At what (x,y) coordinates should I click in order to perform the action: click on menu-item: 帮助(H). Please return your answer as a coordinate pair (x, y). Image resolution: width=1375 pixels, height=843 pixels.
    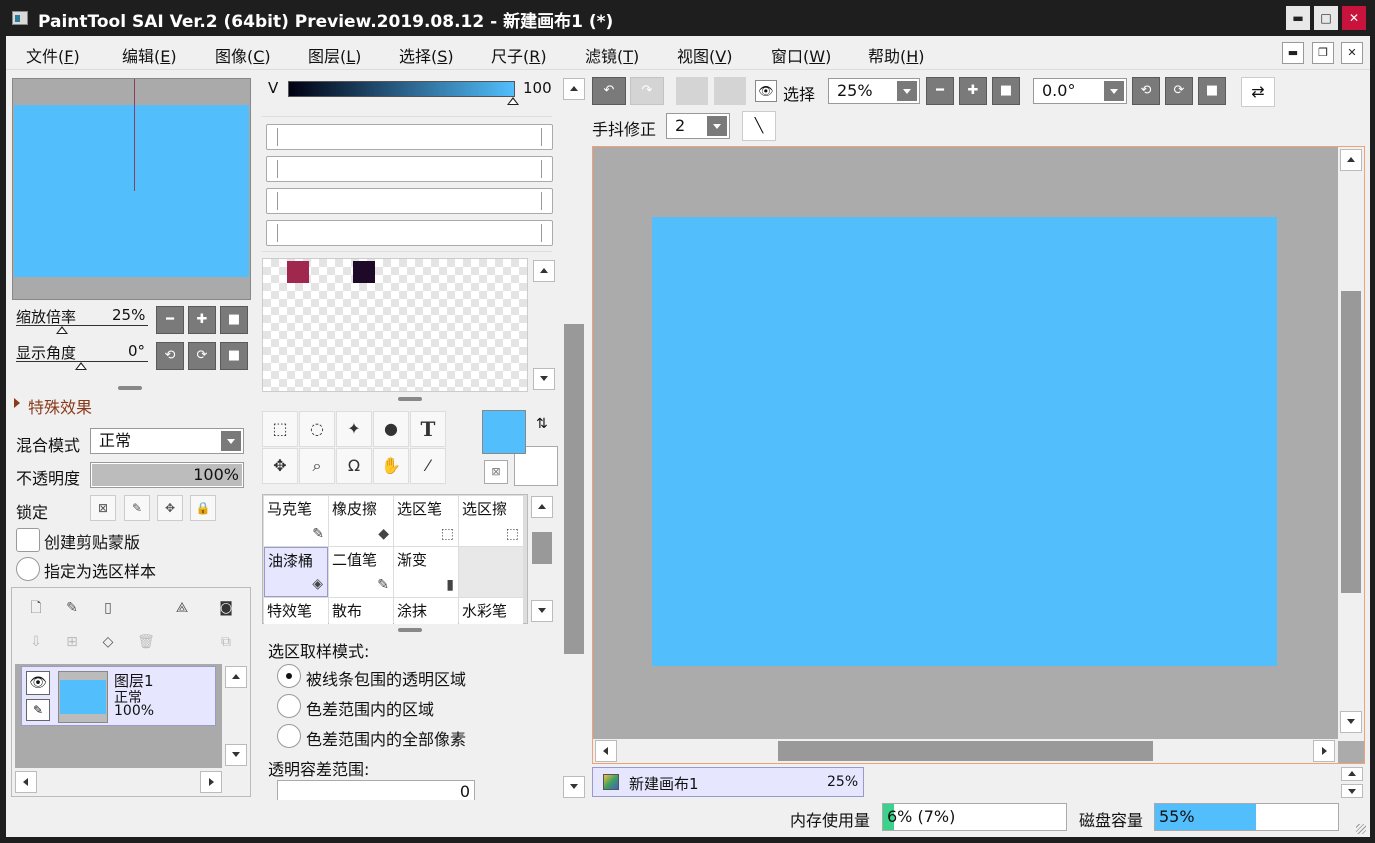
    Looking at the image, I should click on (896, 55).